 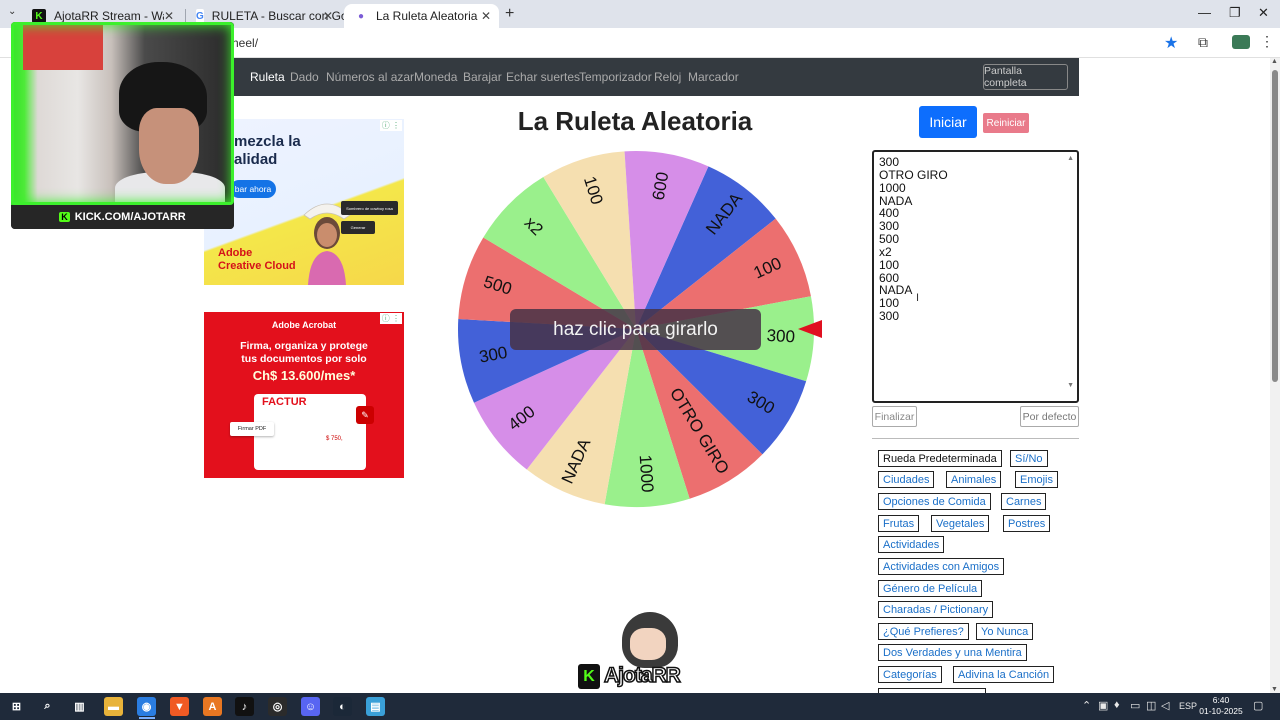 What do you see at coordinates (245, 43) in the screenshot?
I see `url-input: heel/` at bounding box center [245, 43].